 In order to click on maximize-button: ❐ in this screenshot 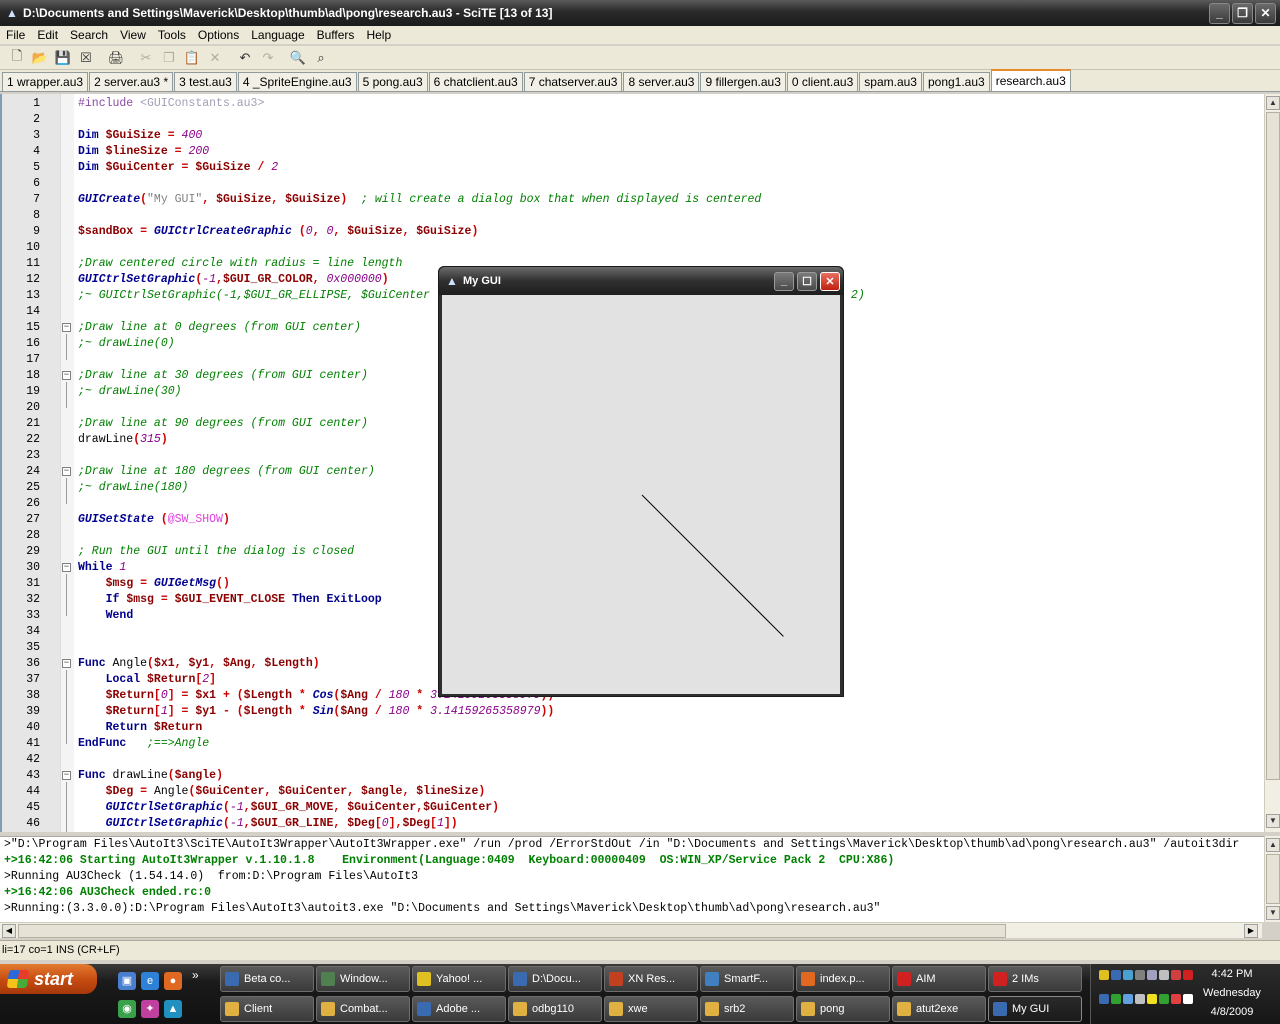, I will do `click(1242, 13)`.